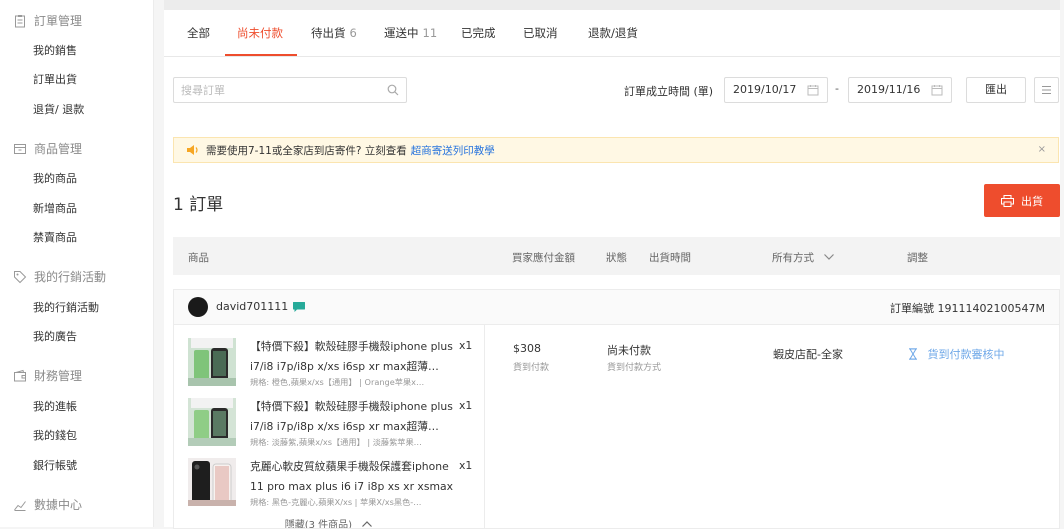 This screenshot has height=529, width=1064. Describe the element at coordinates (47, 504) in the screenshot. I see `sidebar-section-data-center: 數據中心` at that location.